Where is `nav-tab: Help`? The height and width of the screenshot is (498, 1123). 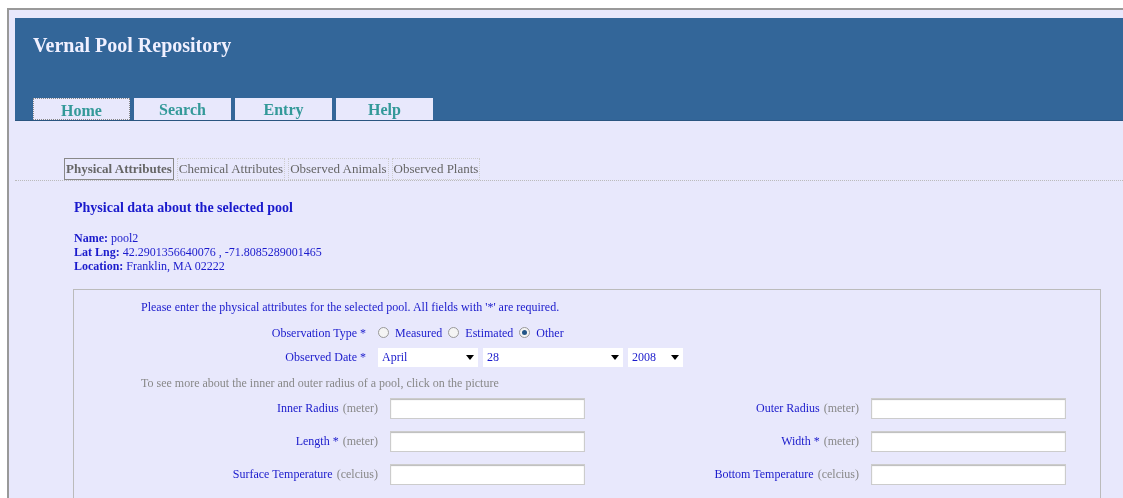
nav-tab: Help is located at coordinates (384, 109).